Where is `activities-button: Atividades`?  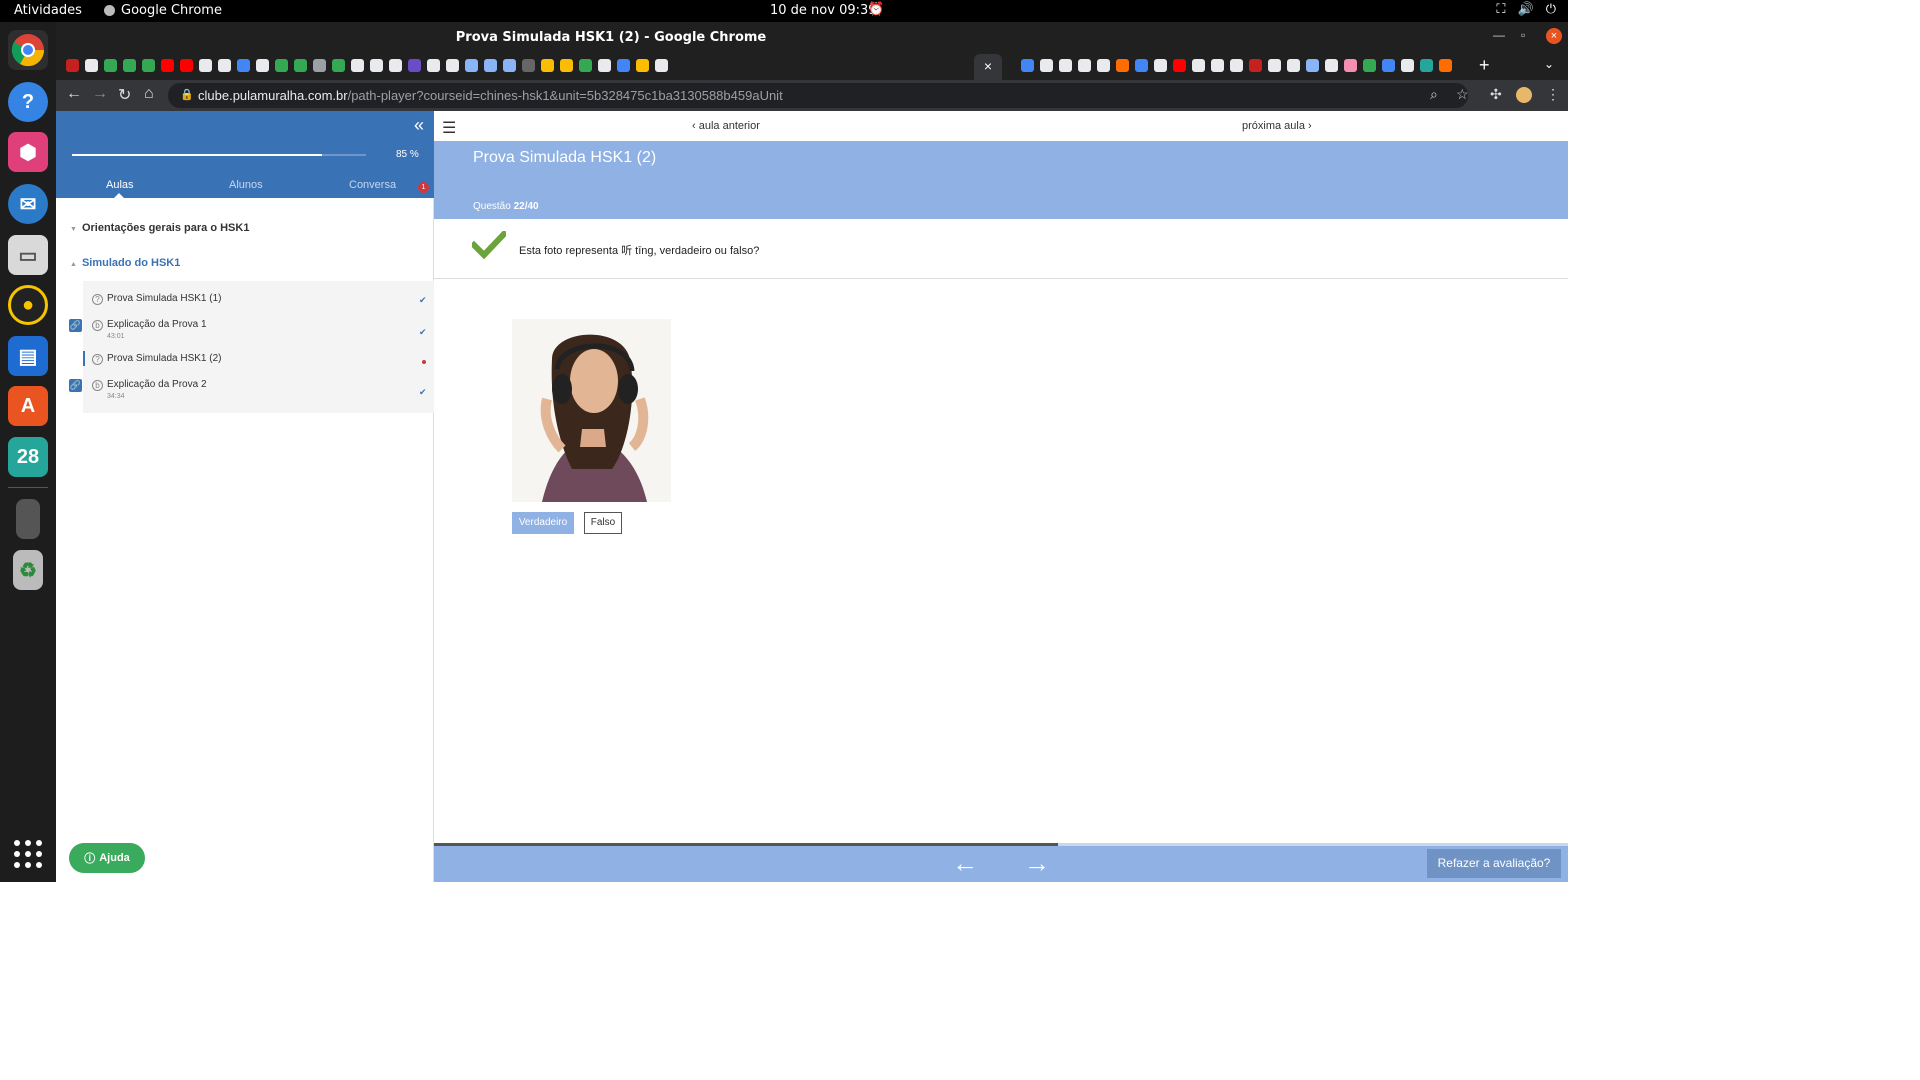 activities-button: Atividades is located at coordinates (48, 10).